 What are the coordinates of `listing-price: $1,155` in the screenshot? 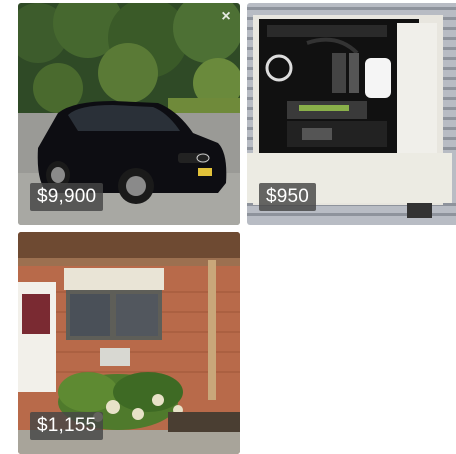 It's located at (67, 426).